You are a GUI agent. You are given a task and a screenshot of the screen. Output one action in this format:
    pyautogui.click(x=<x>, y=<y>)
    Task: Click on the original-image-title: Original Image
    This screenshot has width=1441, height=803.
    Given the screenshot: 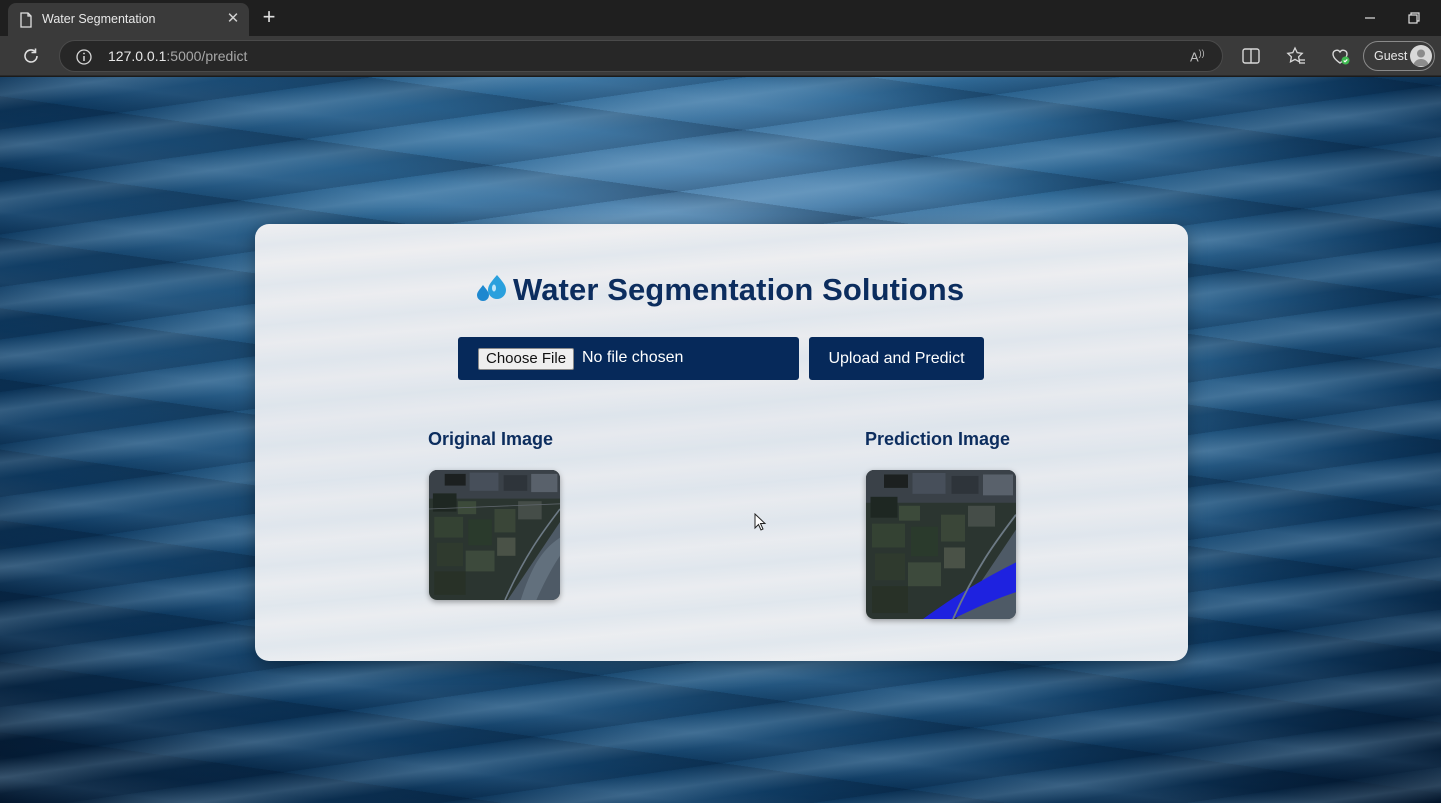 What is the action you would take?
    pyautogui.click(x=491, y=439)
    